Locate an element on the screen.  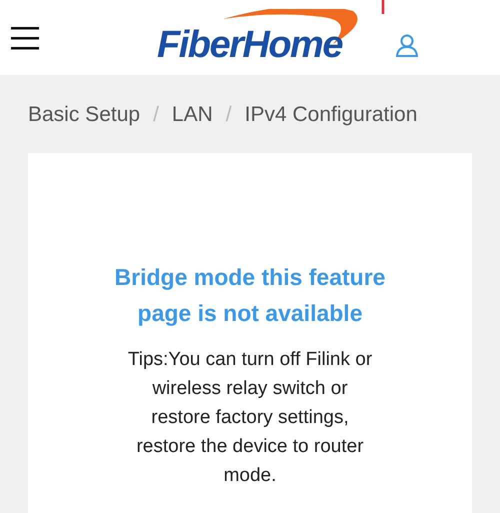
tick-mark is located at coordinates (383, 8).